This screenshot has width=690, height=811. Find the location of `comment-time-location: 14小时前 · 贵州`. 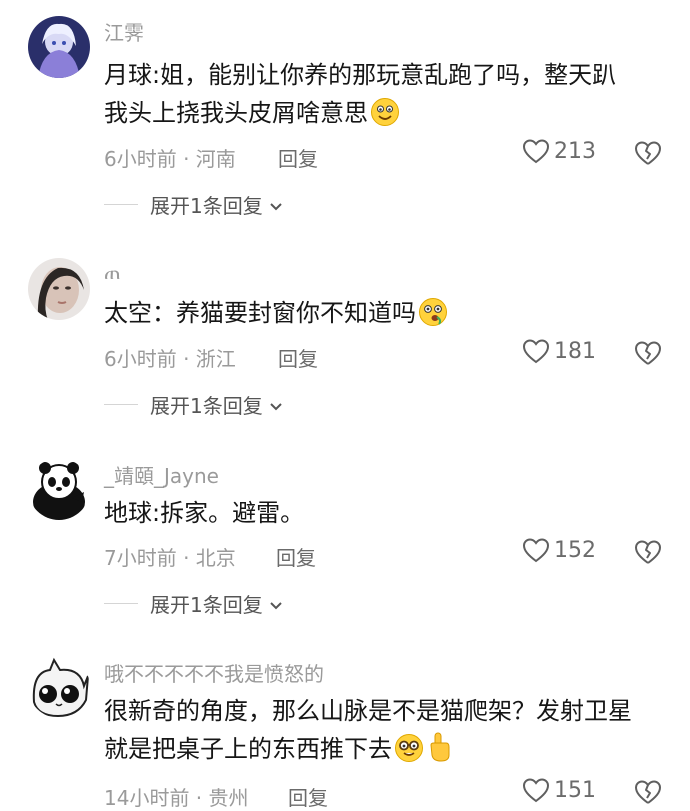

comment-time-location: 14小时前 · 贵州 is located at coordinates (176, 798).